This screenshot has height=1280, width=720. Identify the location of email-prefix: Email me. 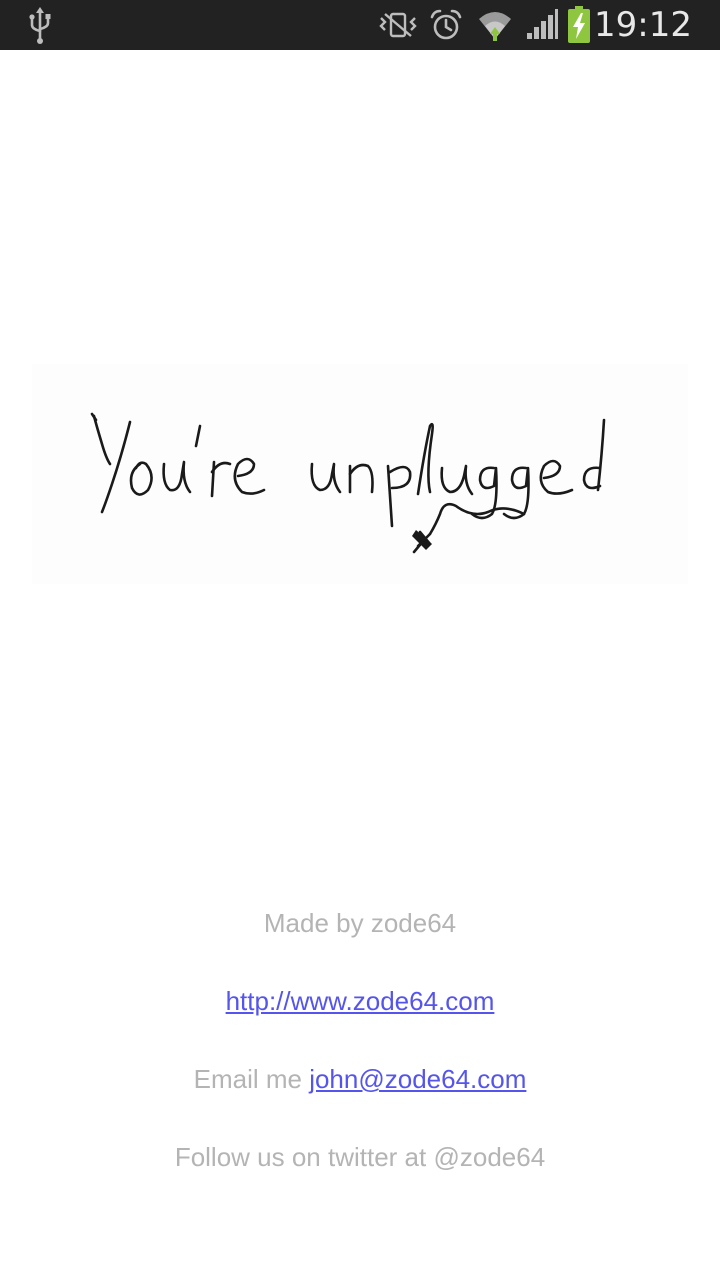
(251, 1079).